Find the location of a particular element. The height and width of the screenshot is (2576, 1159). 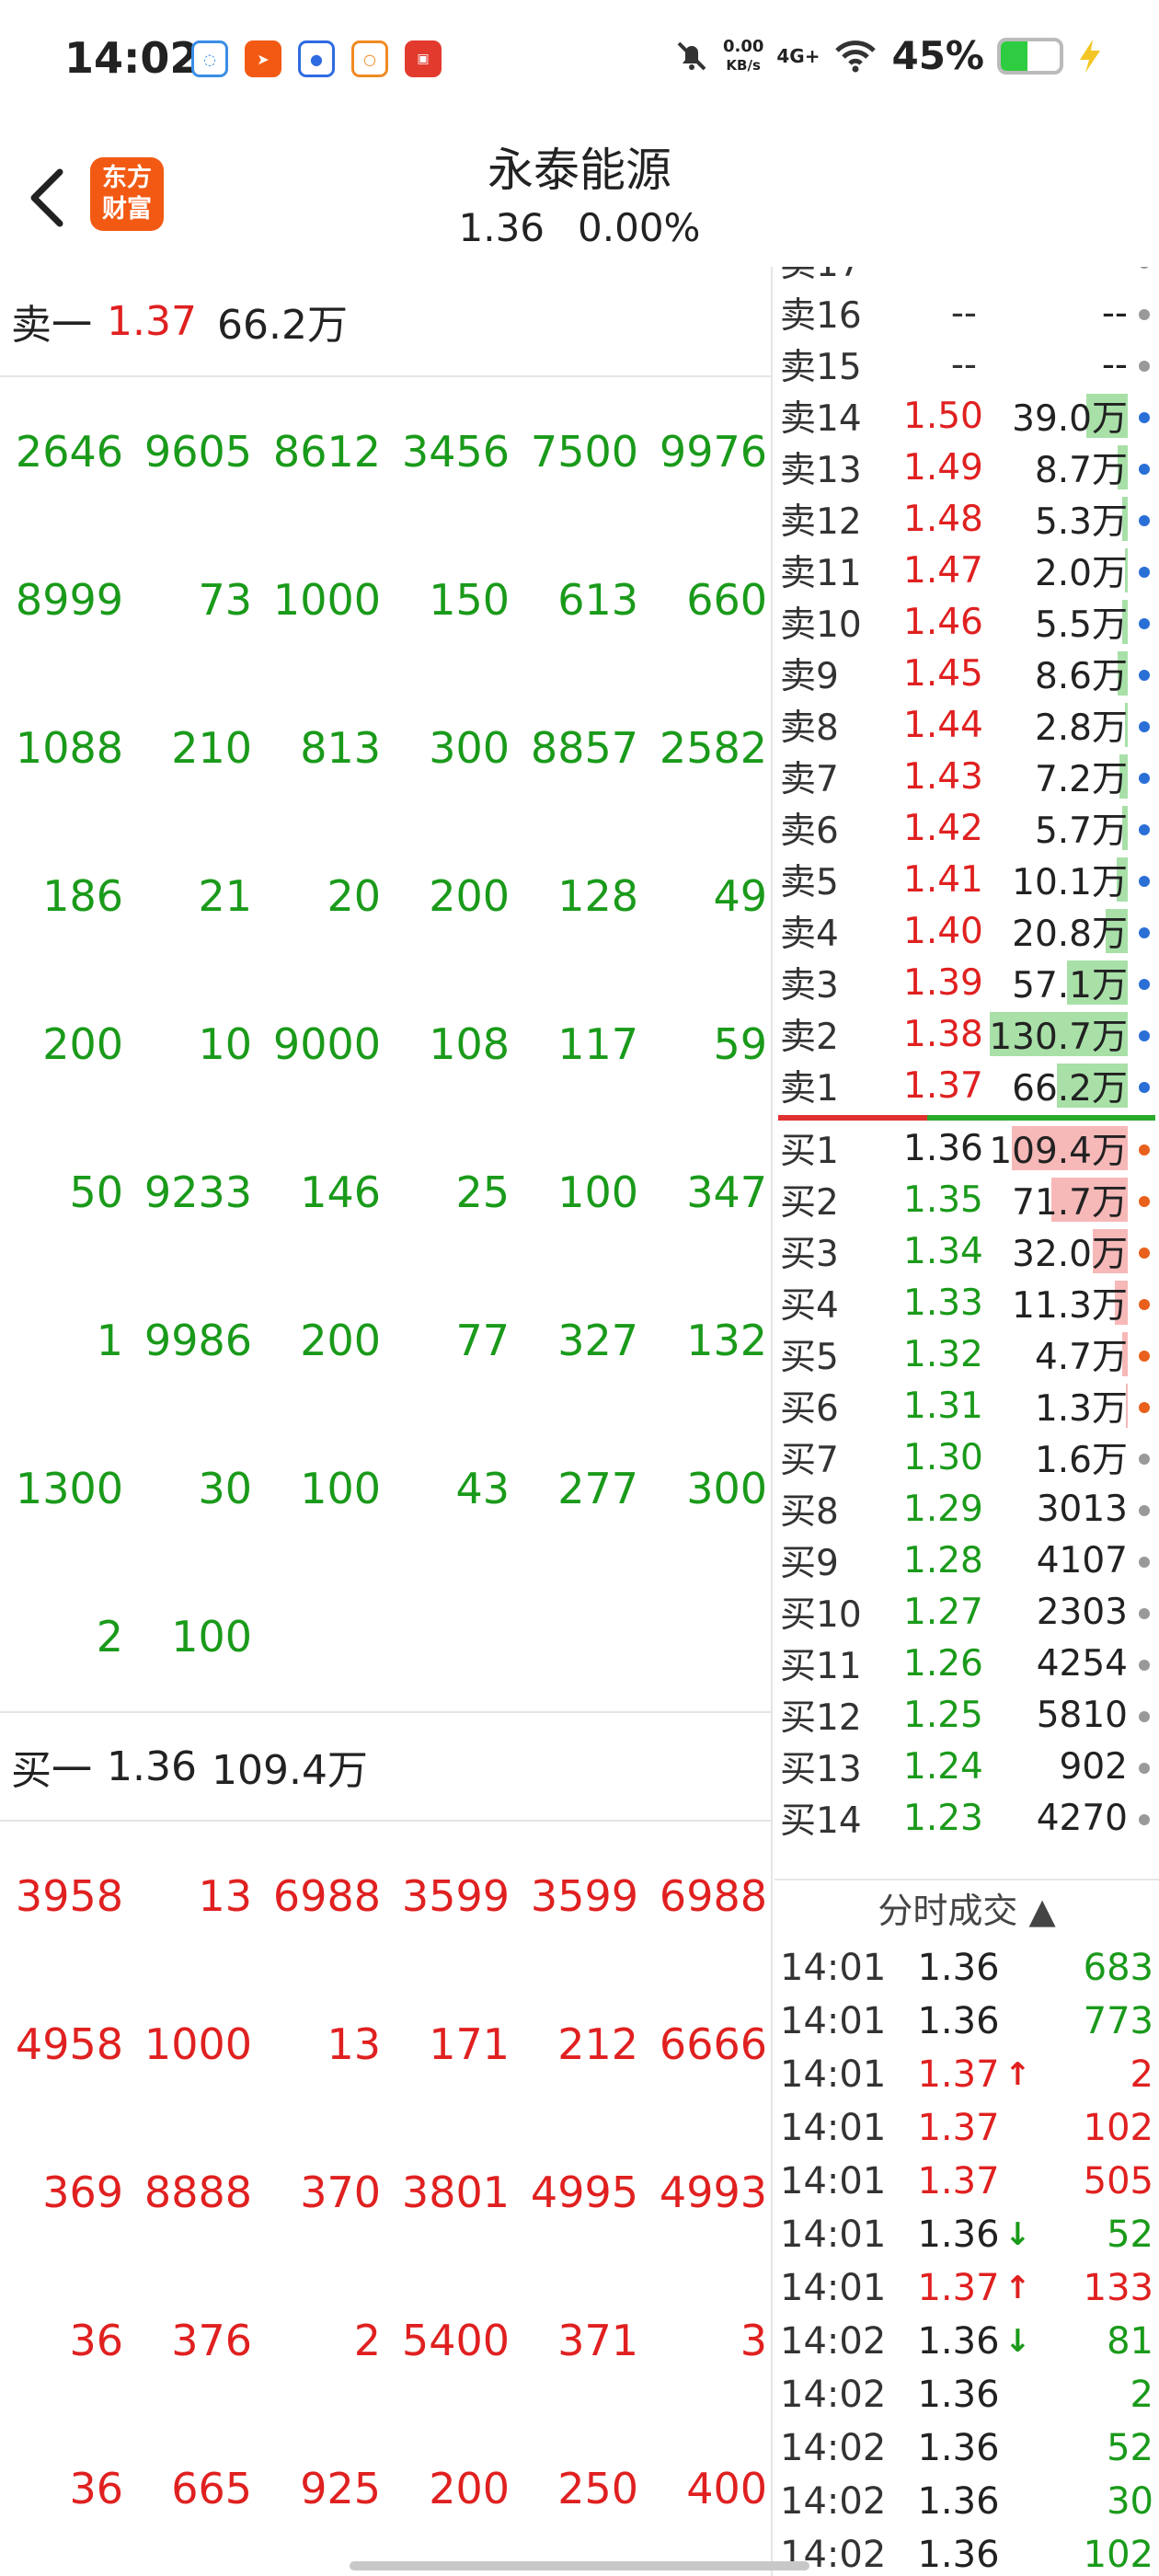

home-indicator is located at coordinates (579, 2565).